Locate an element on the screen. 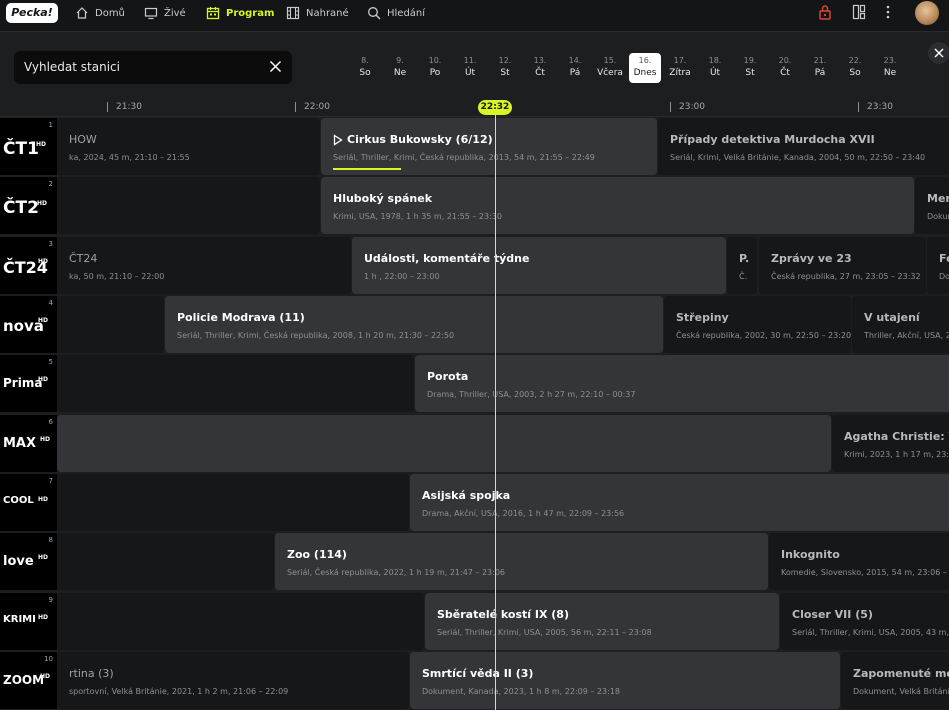 The image size is (949, 710). calendar-icon is located at coordinates (213, 13).